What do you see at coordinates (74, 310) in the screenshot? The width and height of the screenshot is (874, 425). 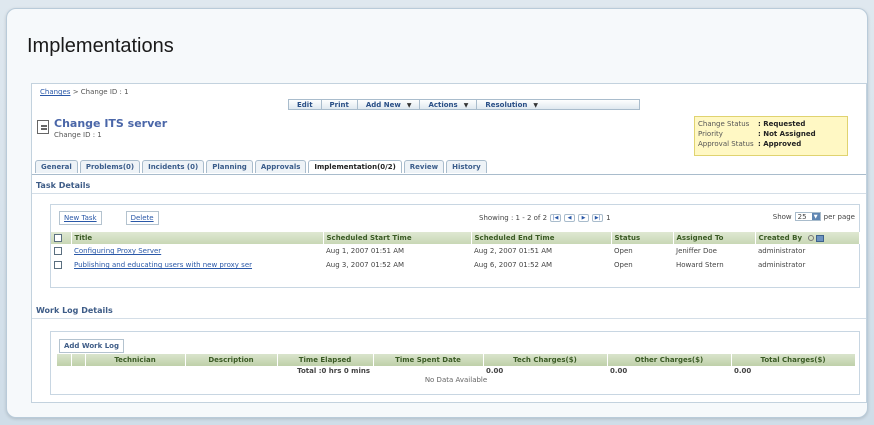 I see `work-log-title: Work Log Details` at bounding box center [74, 310].